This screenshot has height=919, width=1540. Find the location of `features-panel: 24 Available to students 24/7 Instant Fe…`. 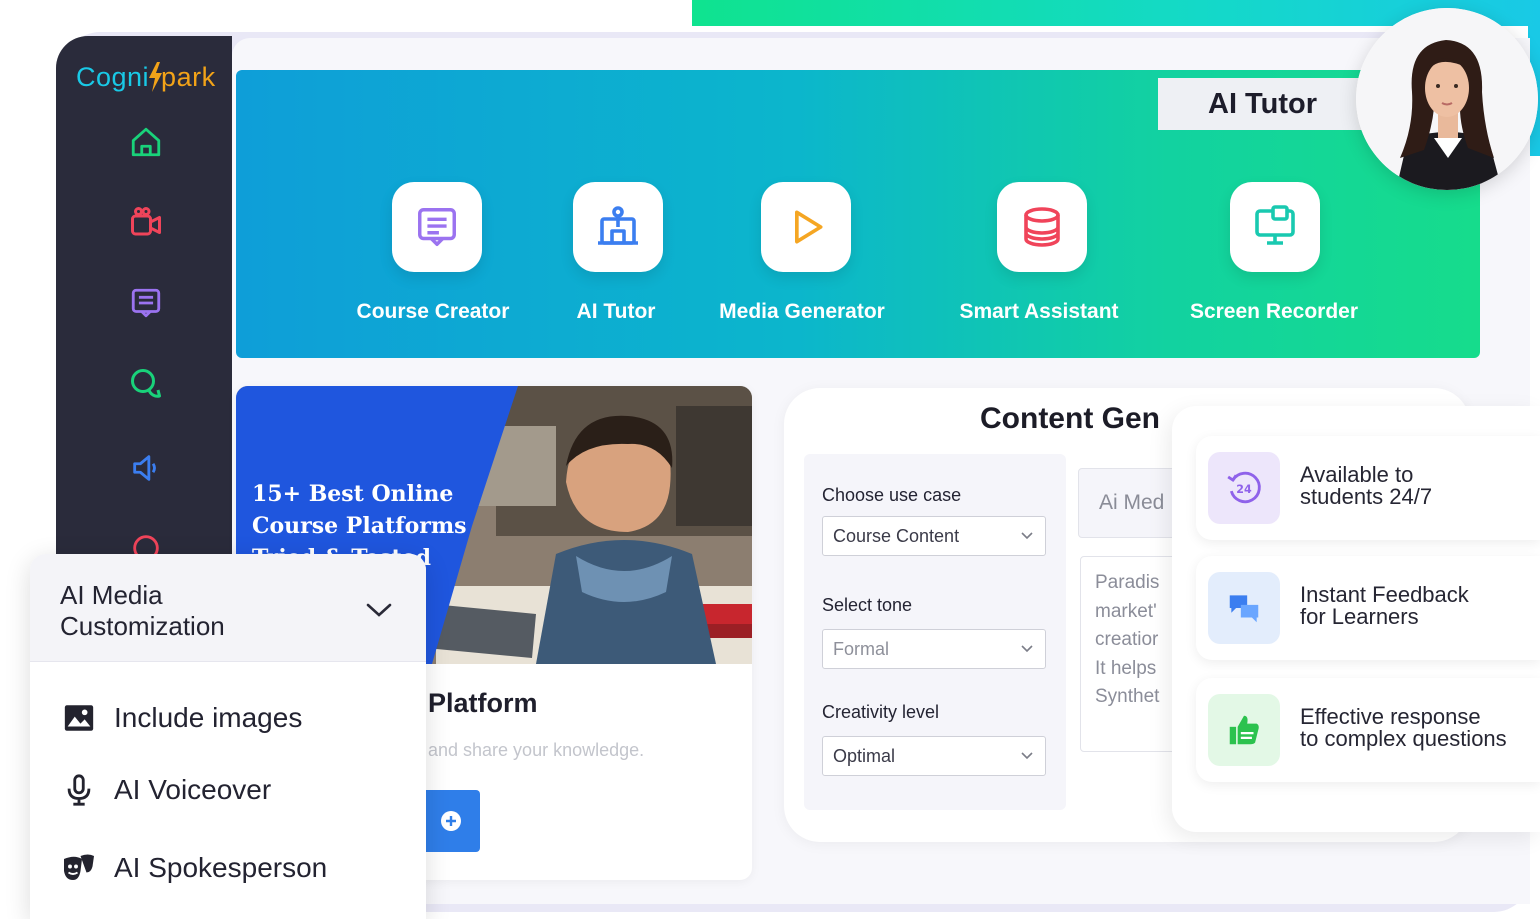

features-panel: 24 Available to students 24/7 Instant Fe… is located at coordinates (1356, 619).